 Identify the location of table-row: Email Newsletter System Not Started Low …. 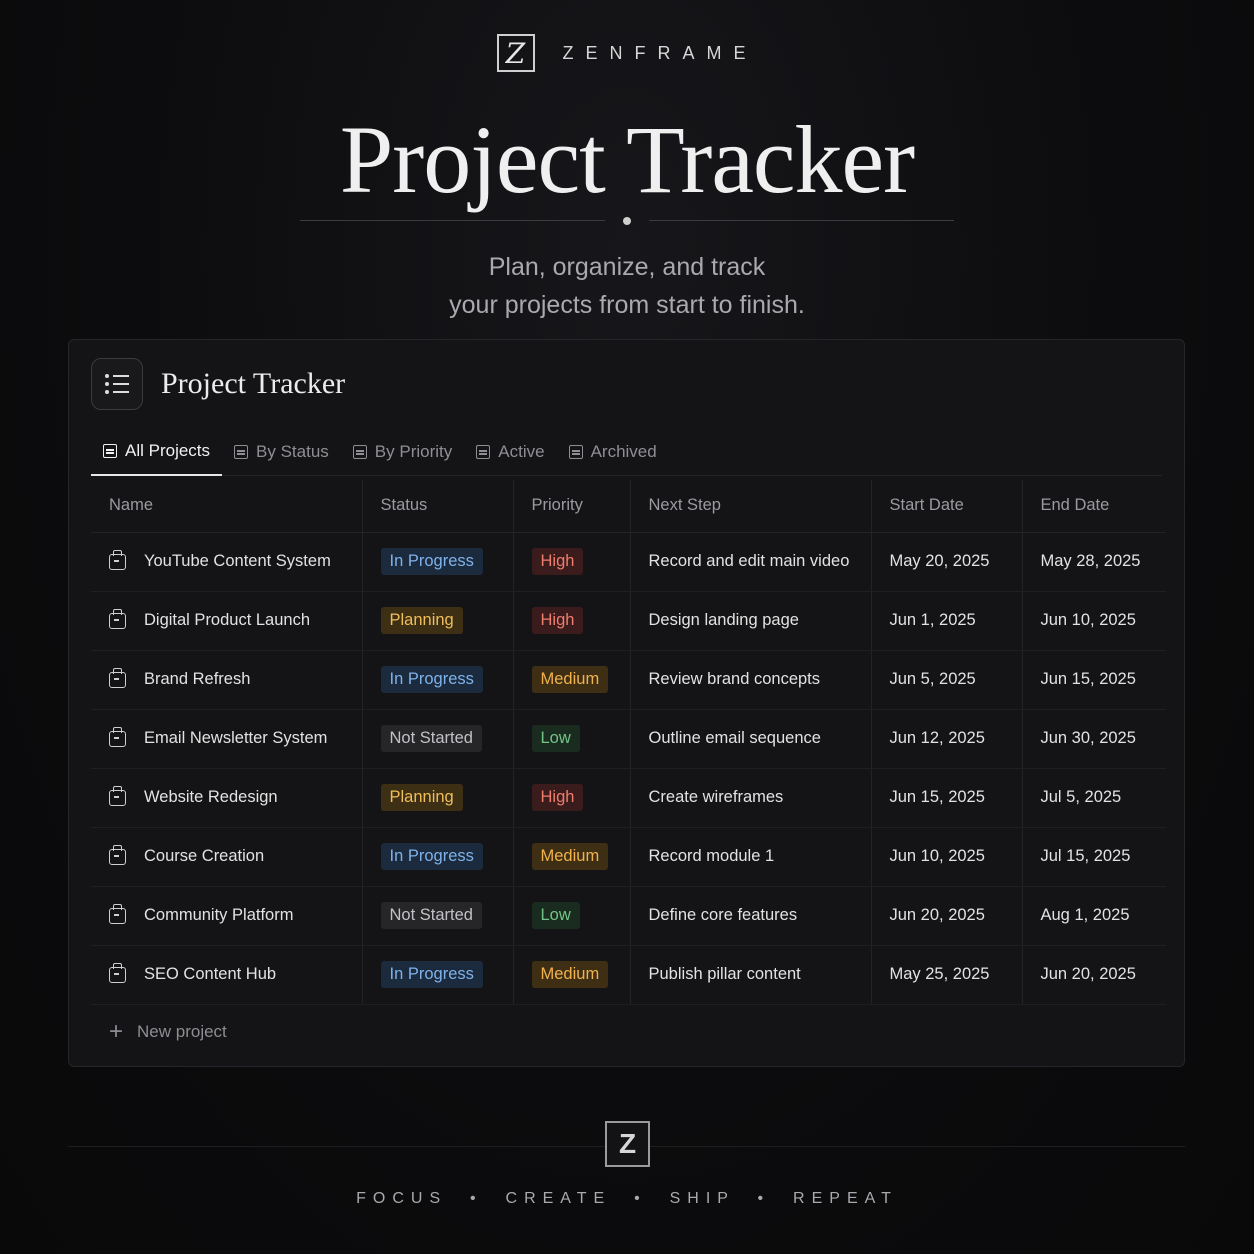
(628, 739).